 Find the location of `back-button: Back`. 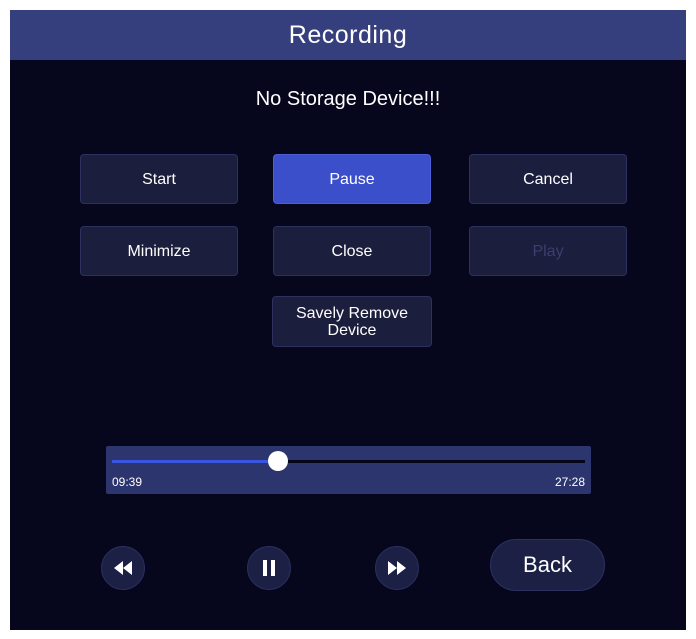

back-button: Back is located at coordinates (547, 565).